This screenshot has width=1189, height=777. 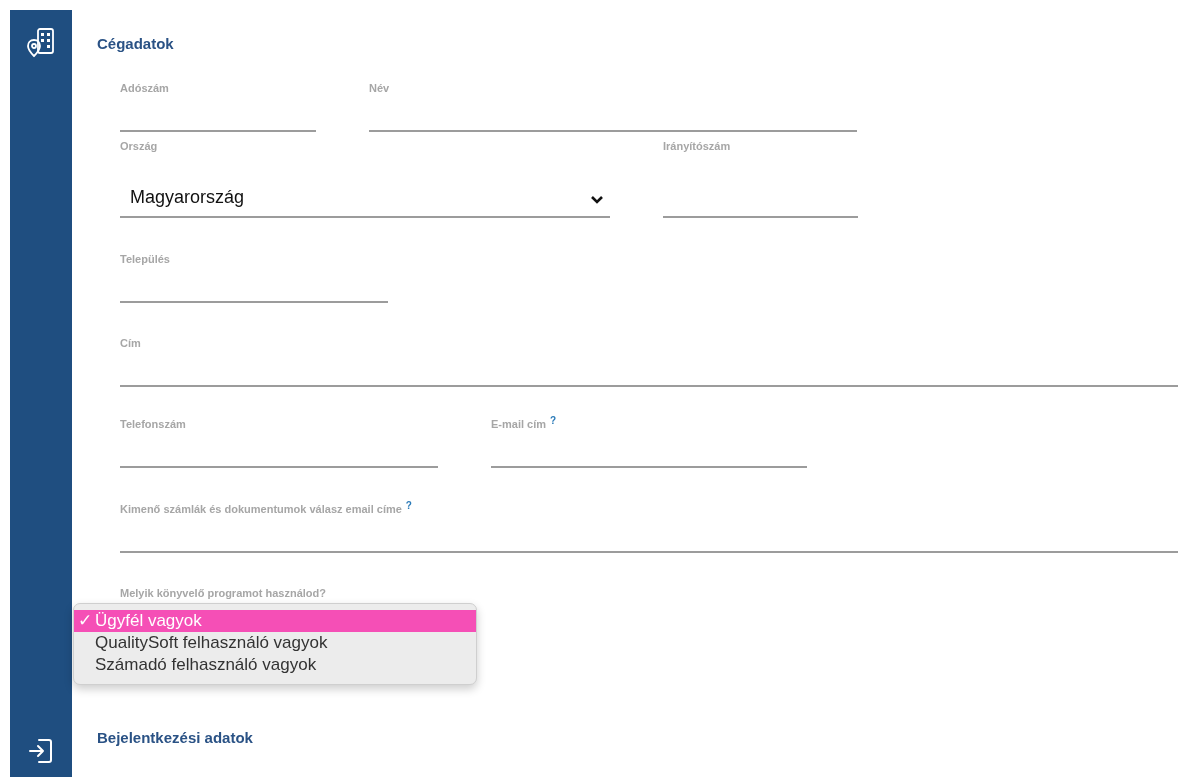 What do you see at coordinates (41, 751) in the screenshot?
I see `login-icon` at bounding box center [41, 751].